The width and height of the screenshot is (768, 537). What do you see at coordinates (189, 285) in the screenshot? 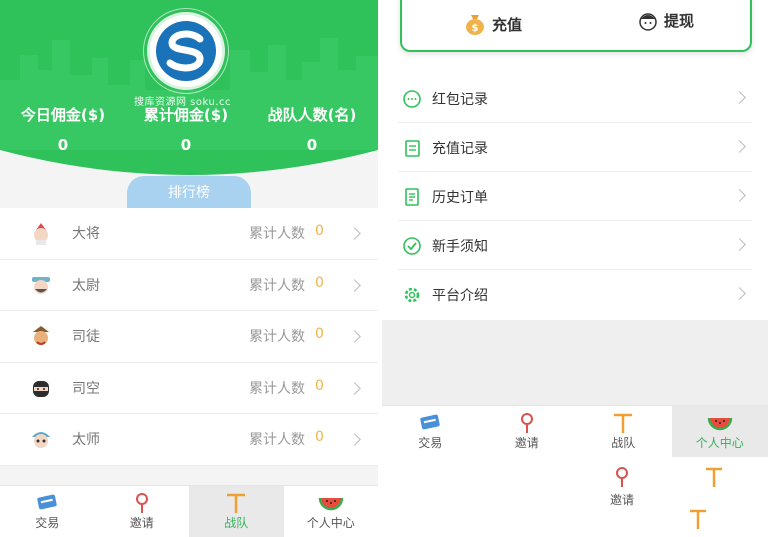
I see `rank-row: 太尉 累计人数 0` at bounding box center [189, 285].